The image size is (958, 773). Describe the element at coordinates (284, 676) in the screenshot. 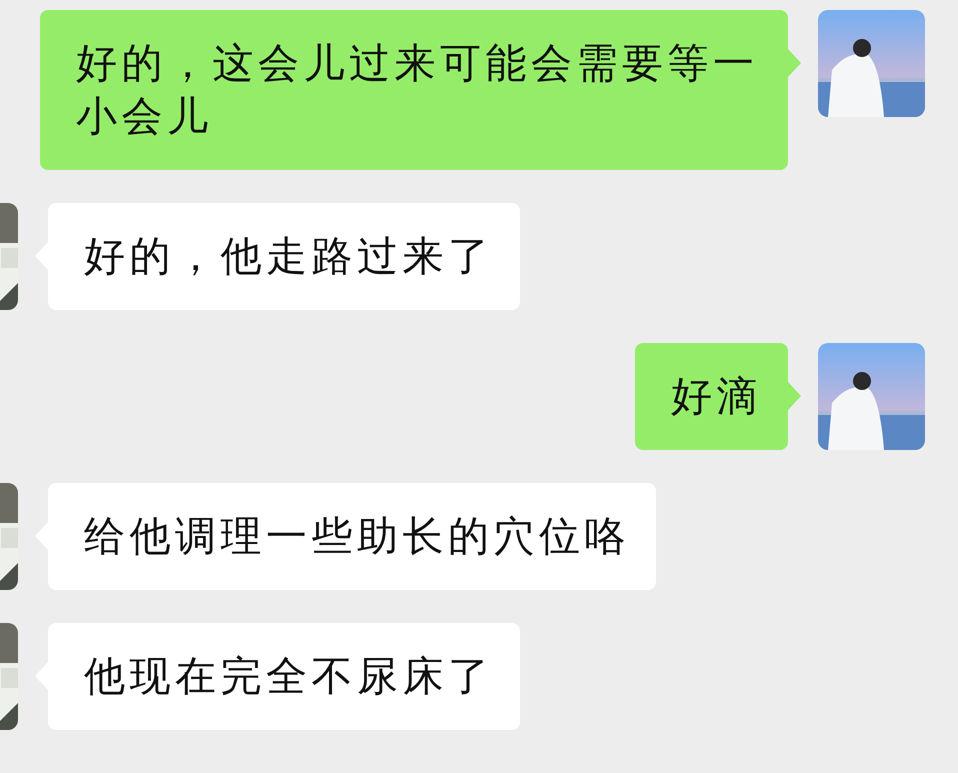

I see `message-bubble: 他现在完全不尿床了` at that location.